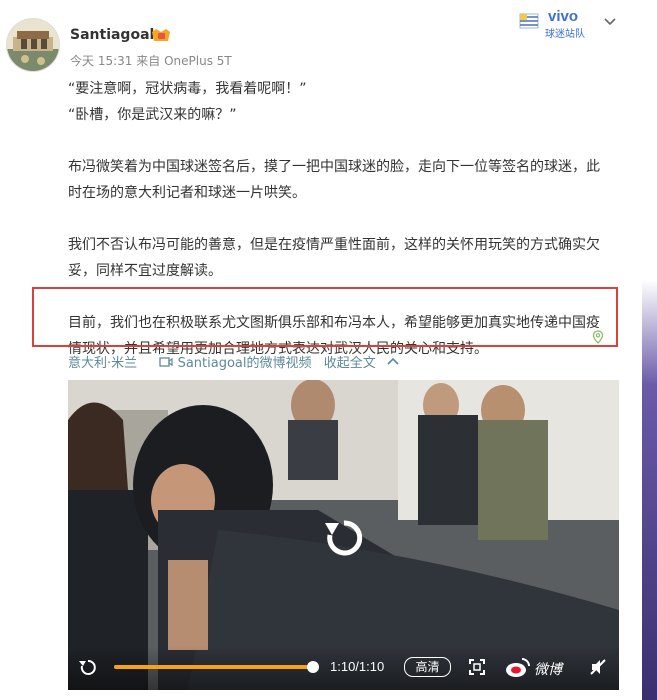  I want to click on location-pin-icon, so click(598, 337).